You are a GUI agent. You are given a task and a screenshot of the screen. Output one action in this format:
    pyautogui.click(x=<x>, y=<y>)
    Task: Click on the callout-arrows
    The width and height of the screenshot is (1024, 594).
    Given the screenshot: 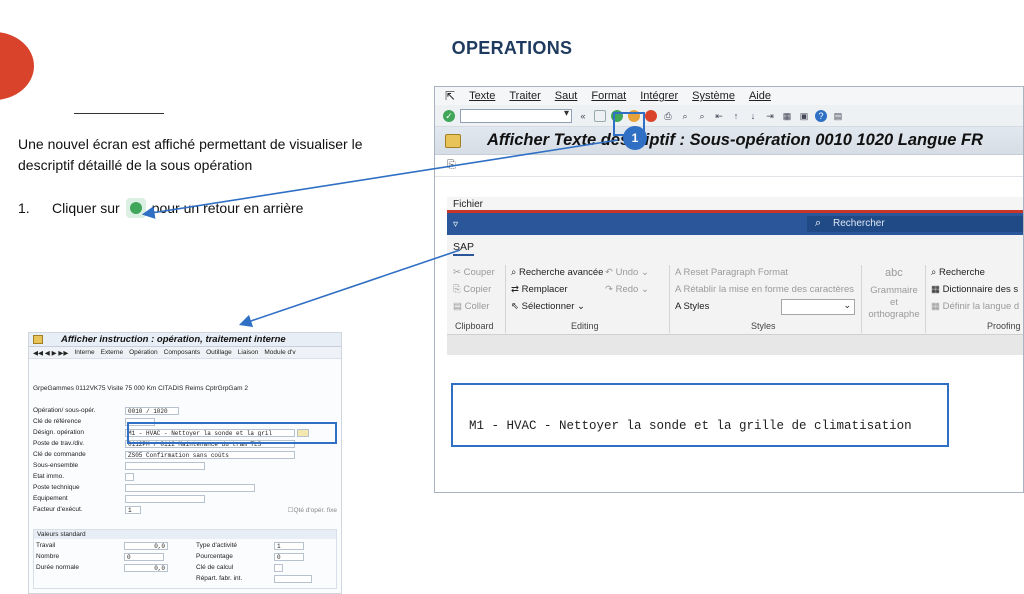 What is the action you would take?
    pyautogui.click(x=380, y=233)
    